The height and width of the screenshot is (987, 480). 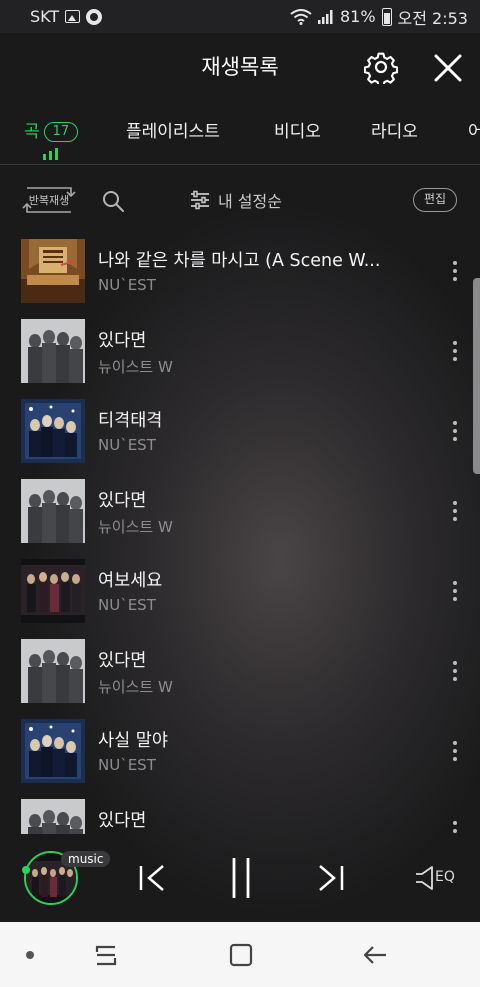 I want to click on search-button, so click(x=113, y=201).